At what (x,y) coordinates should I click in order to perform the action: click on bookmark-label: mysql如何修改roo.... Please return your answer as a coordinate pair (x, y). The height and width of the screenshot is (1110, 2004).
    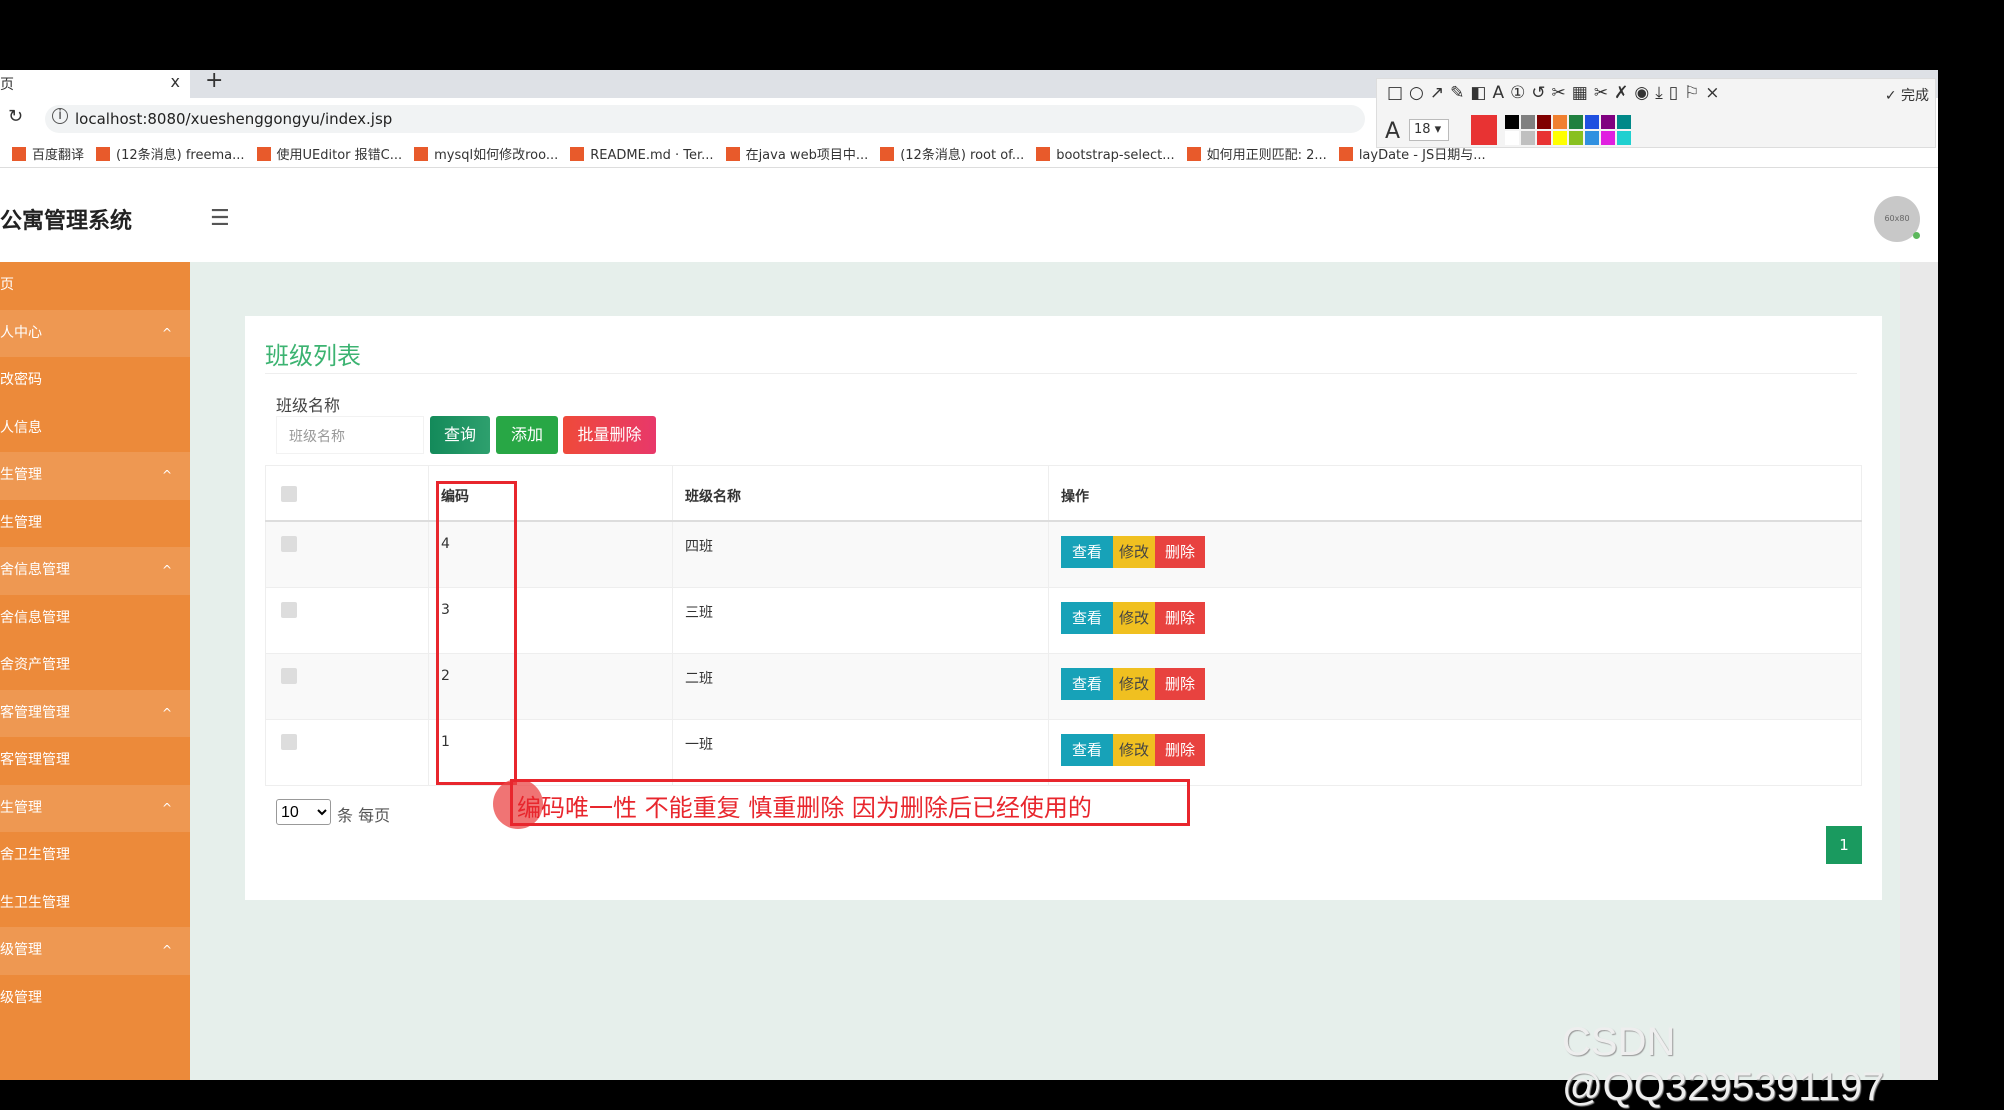
    Looking at the image, I should click on (496, 155).